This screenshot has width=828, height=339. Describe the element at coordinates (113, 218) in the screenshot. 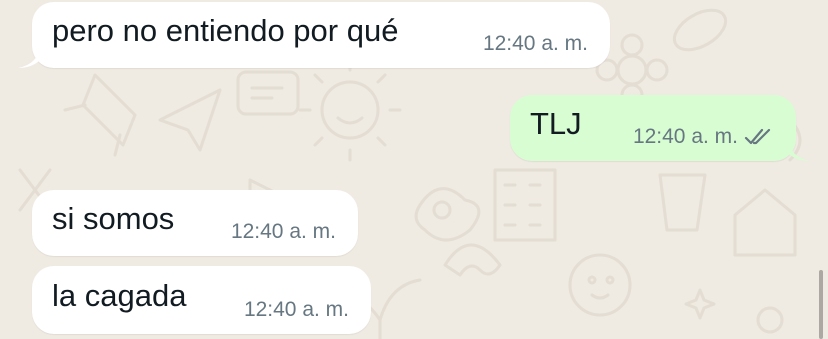

I see `message-text: si somos` at that location.